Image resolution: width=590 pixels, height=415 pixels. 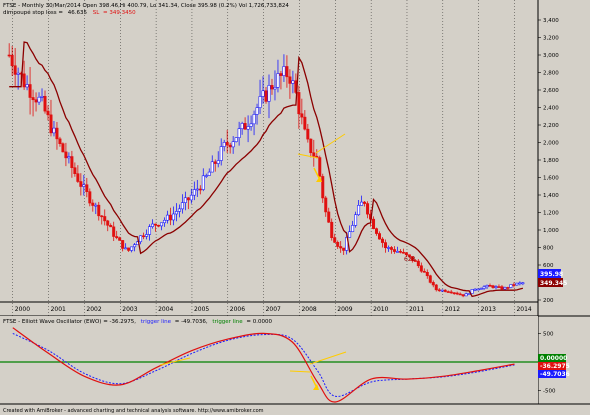 I want to click on zero-tag-text: 0.00000, so click(x=553, y=358).